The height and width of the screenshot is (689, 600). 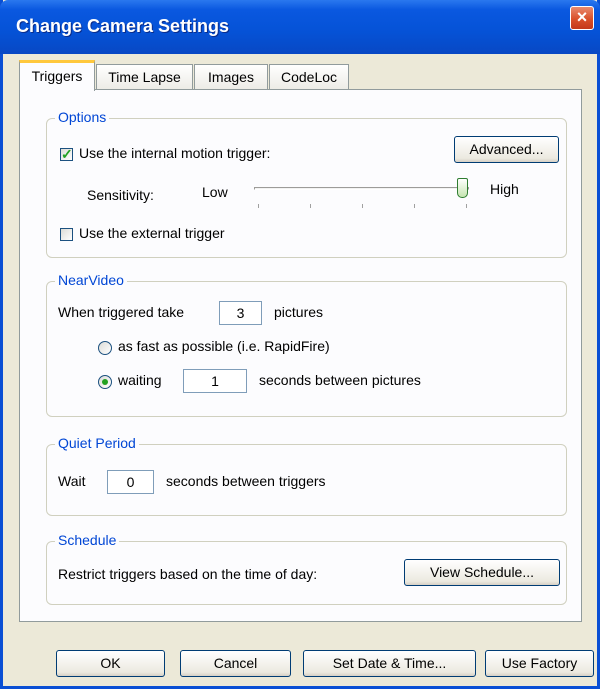 I want to click on close-icon: ×, so click(x=582, y=17).